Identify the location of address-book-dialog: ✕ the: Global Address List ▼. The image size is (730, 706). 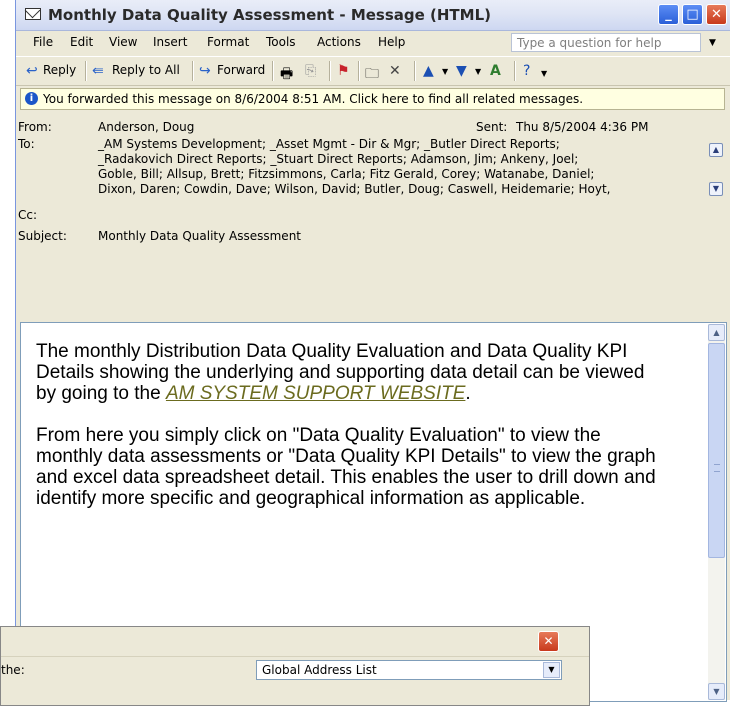
(295, 666).